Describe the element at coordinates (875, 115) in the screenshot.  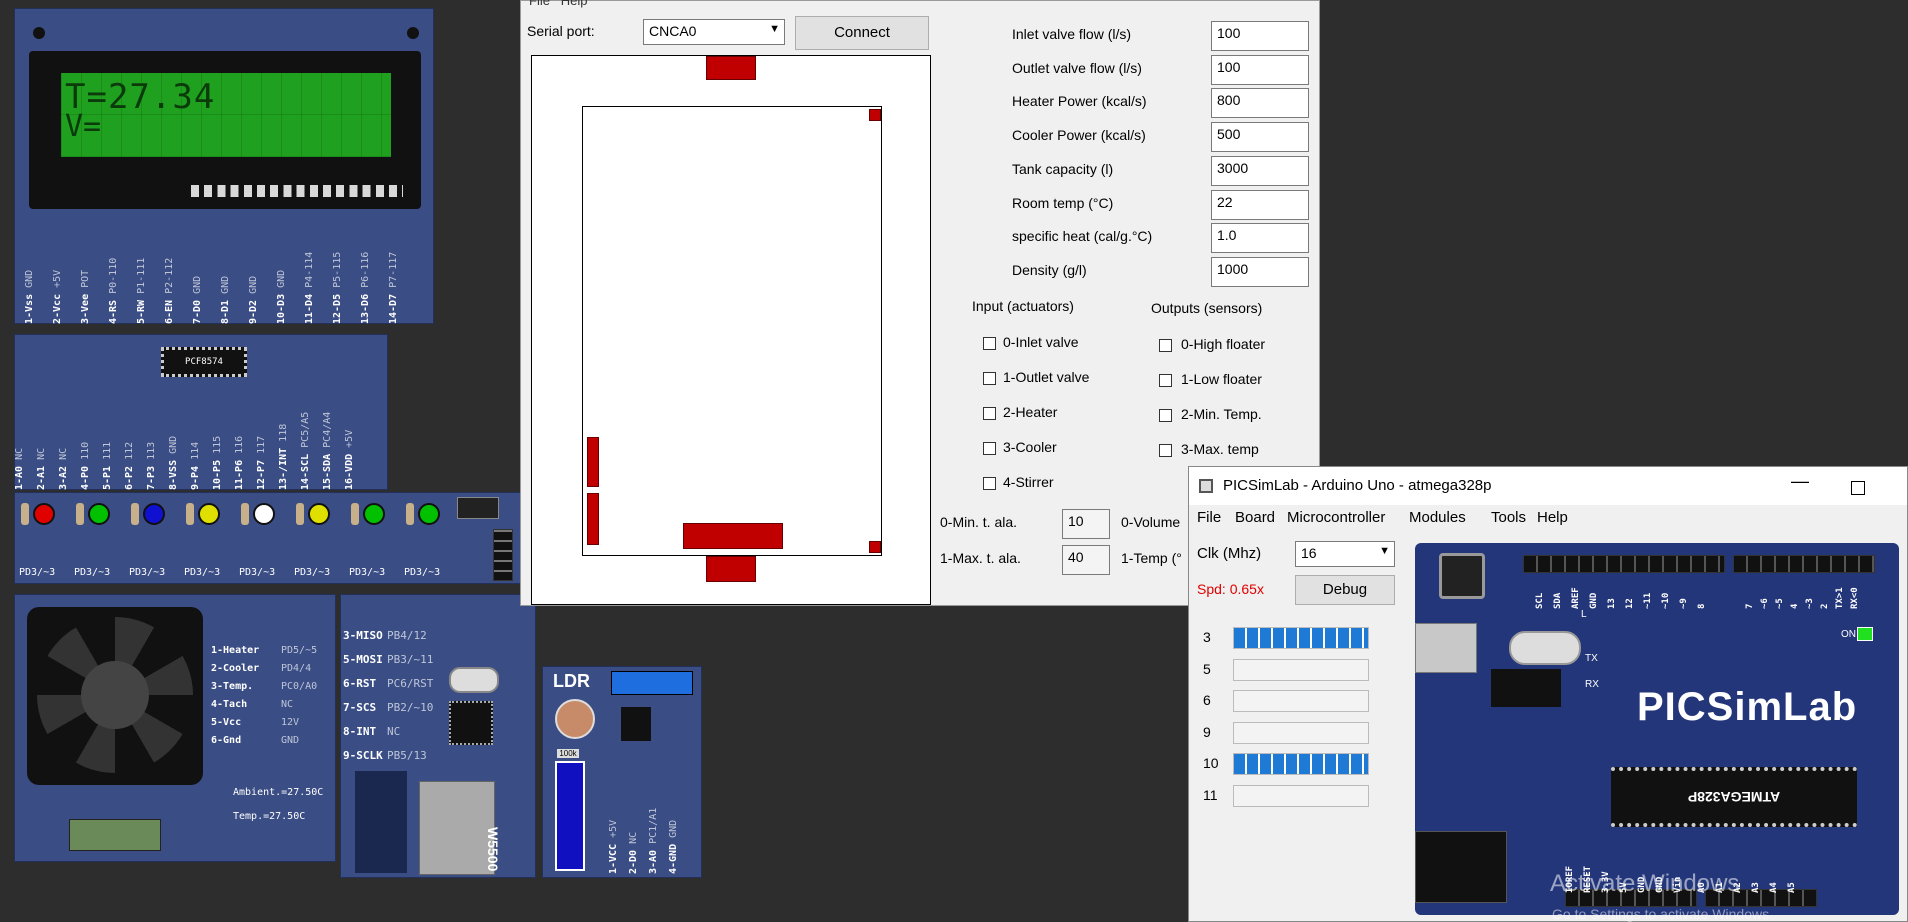
I see `high-floater` at that location.